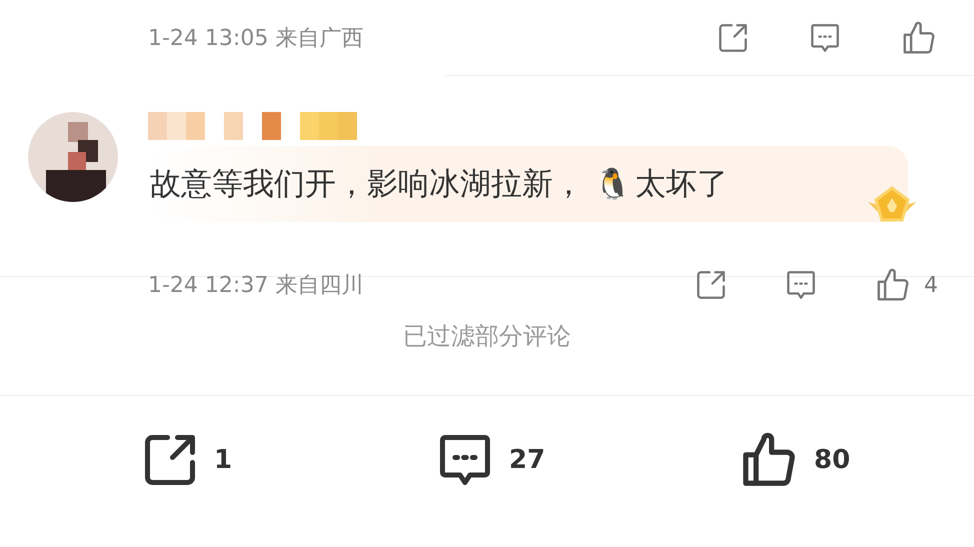 The width and height of the screenshot is (974, 547). I want to click on comment-count: 27, so click(527, 460).